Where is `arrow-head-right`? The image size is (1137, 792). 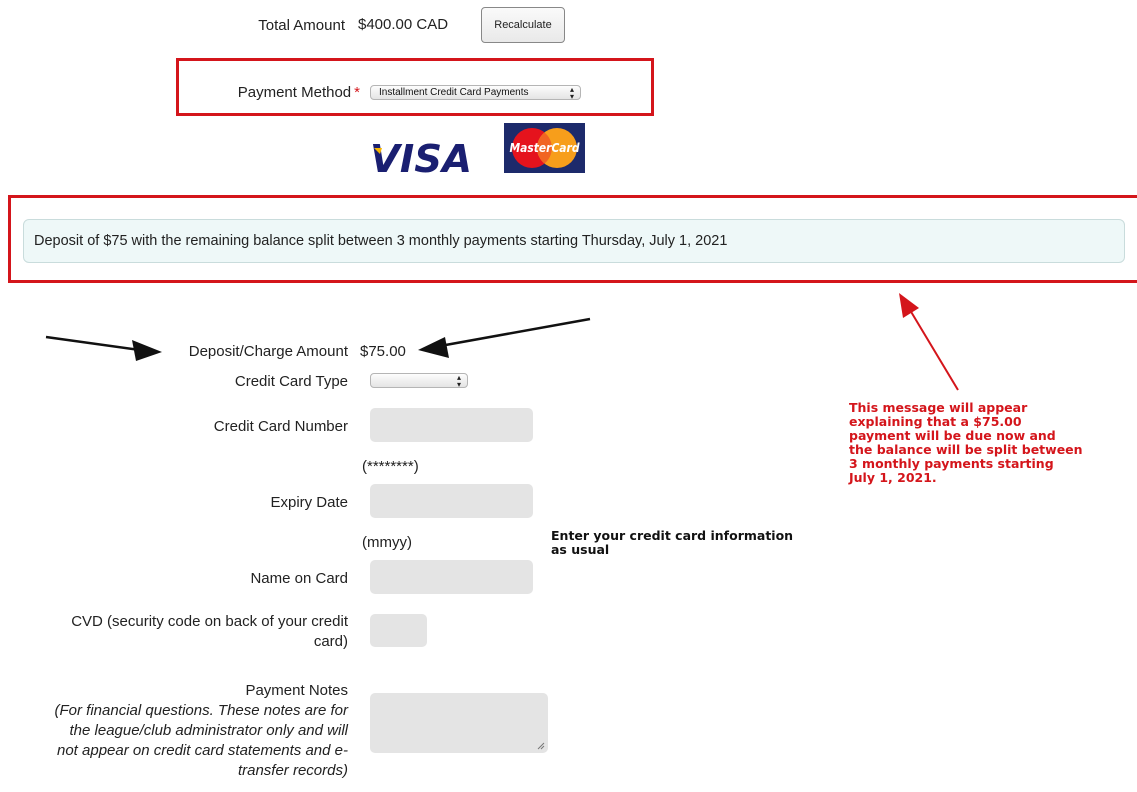
arrow-head-right is located at coordinates (433, 347).